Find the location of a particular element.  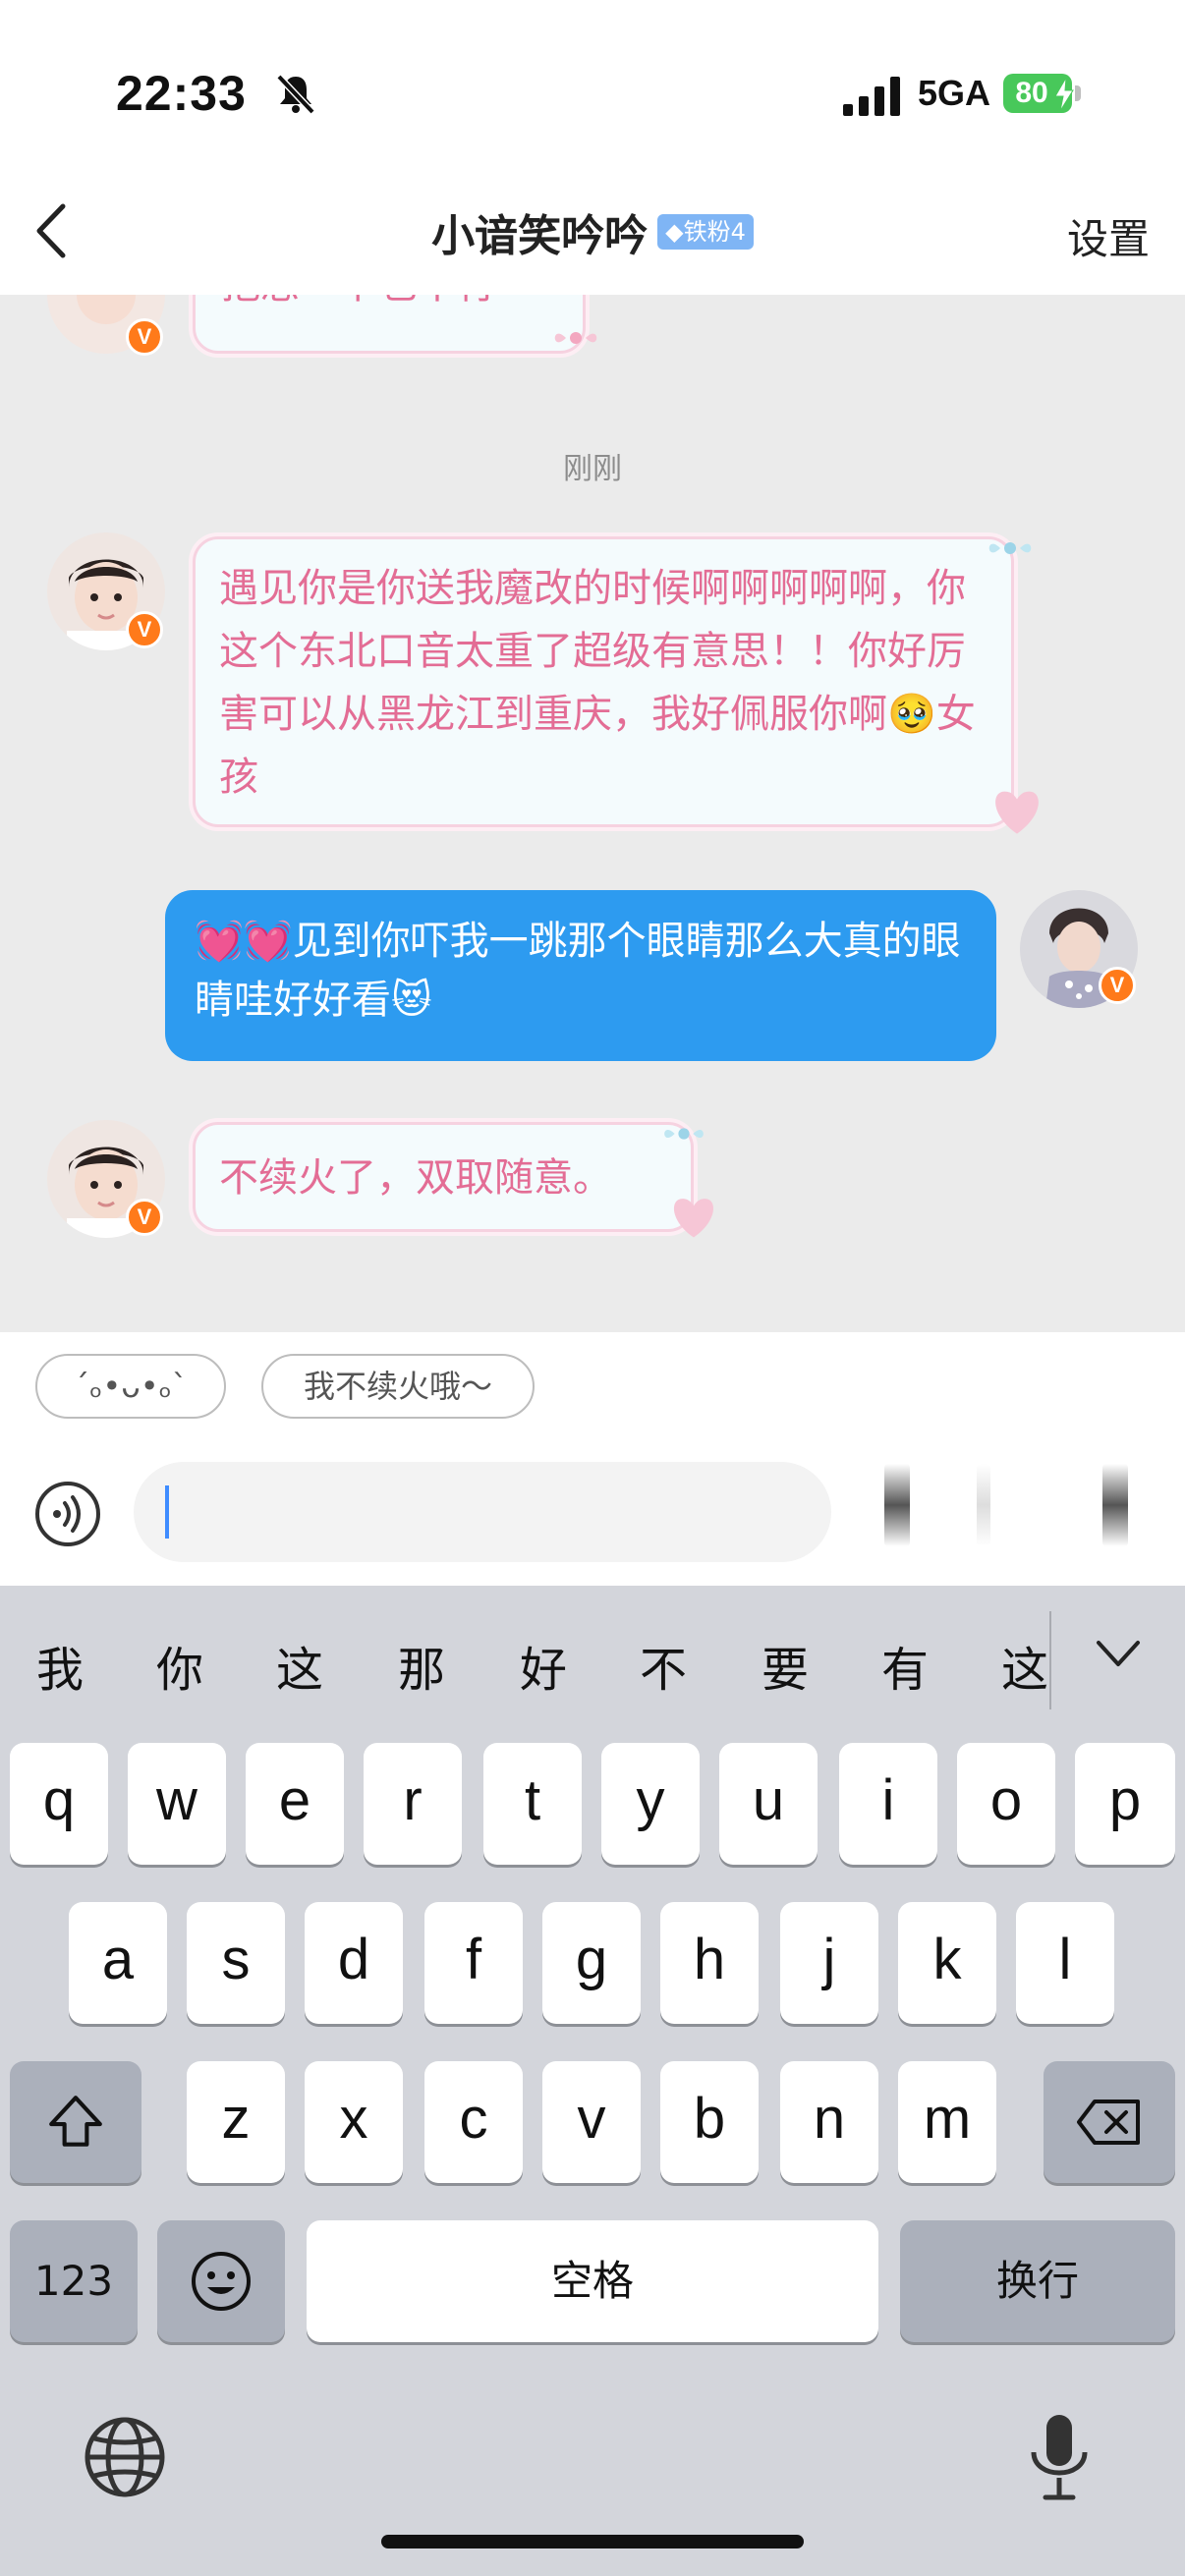

text-caret is located at coordinates (167, 1512).